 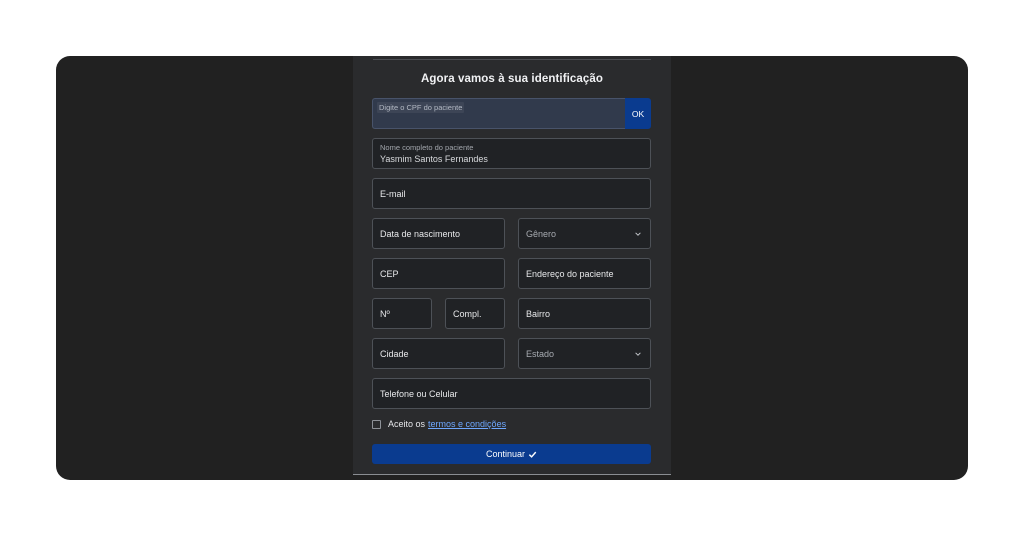 I want to click on city-field: Cidade, so click(x=438, y=353).